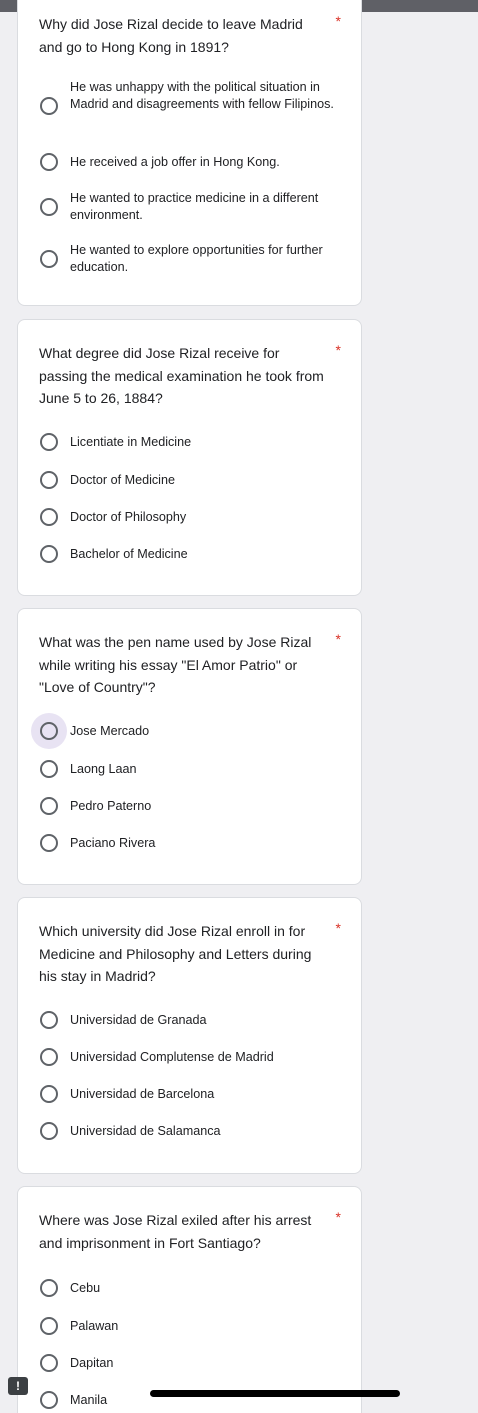 This screenshot has width=478, height=1413. Describe the element at coordinates (175, 162) in the screenshot. I see `option-label: He received a job offer in Hong Kong.` at that location.